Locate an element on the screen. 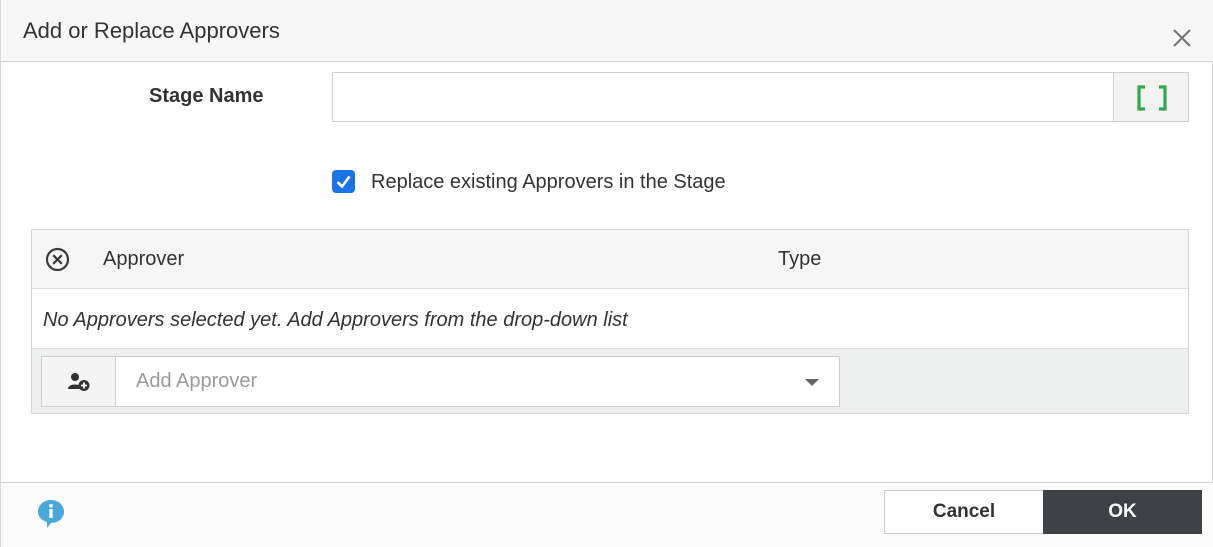  brackets-icon is located at coordinates (1152, 98).